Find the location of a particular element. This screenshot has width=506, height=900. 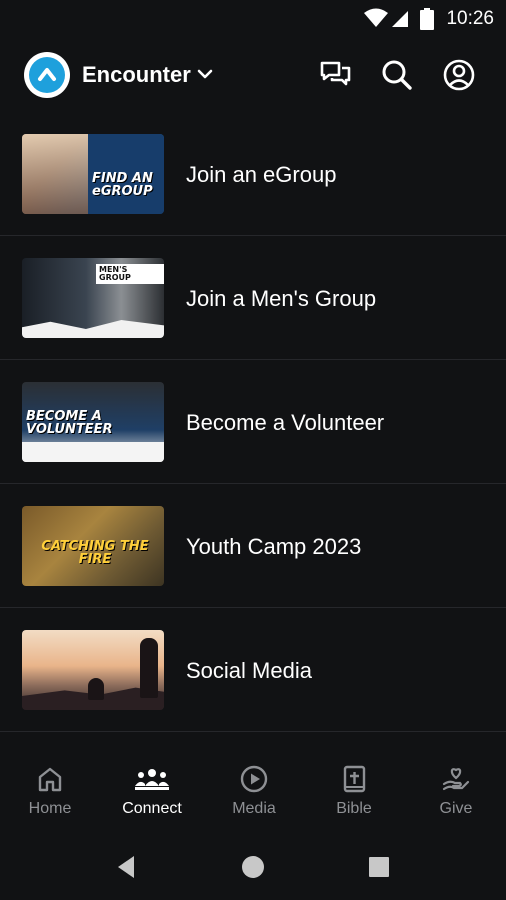

wifi-icon is located at coordinates (376, 17).